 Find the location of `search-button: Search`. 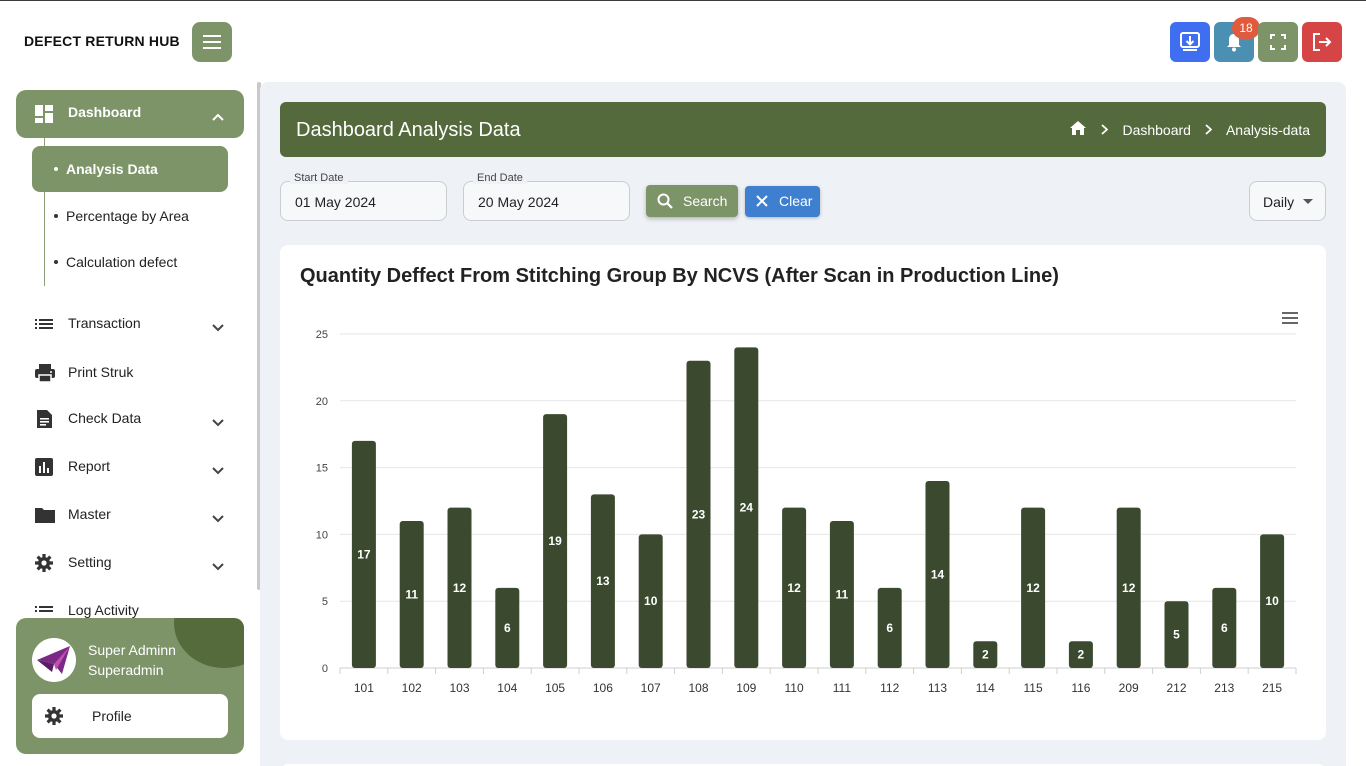

search-button: Search is located at coordinates (692, 201).